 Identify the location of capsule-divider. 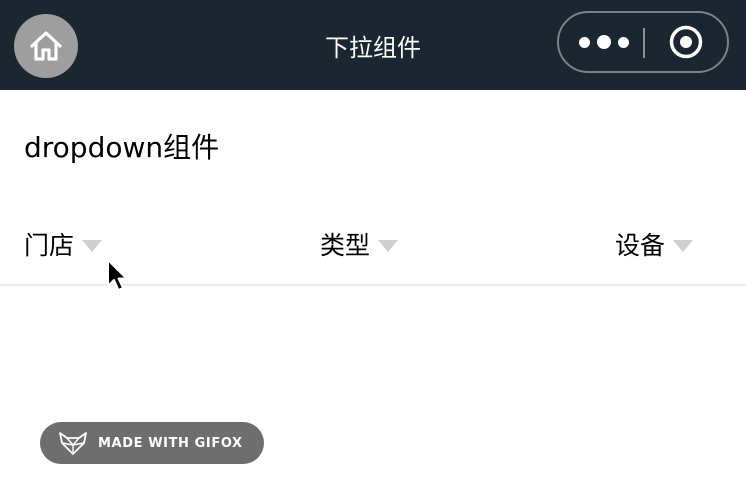
(644, 43).